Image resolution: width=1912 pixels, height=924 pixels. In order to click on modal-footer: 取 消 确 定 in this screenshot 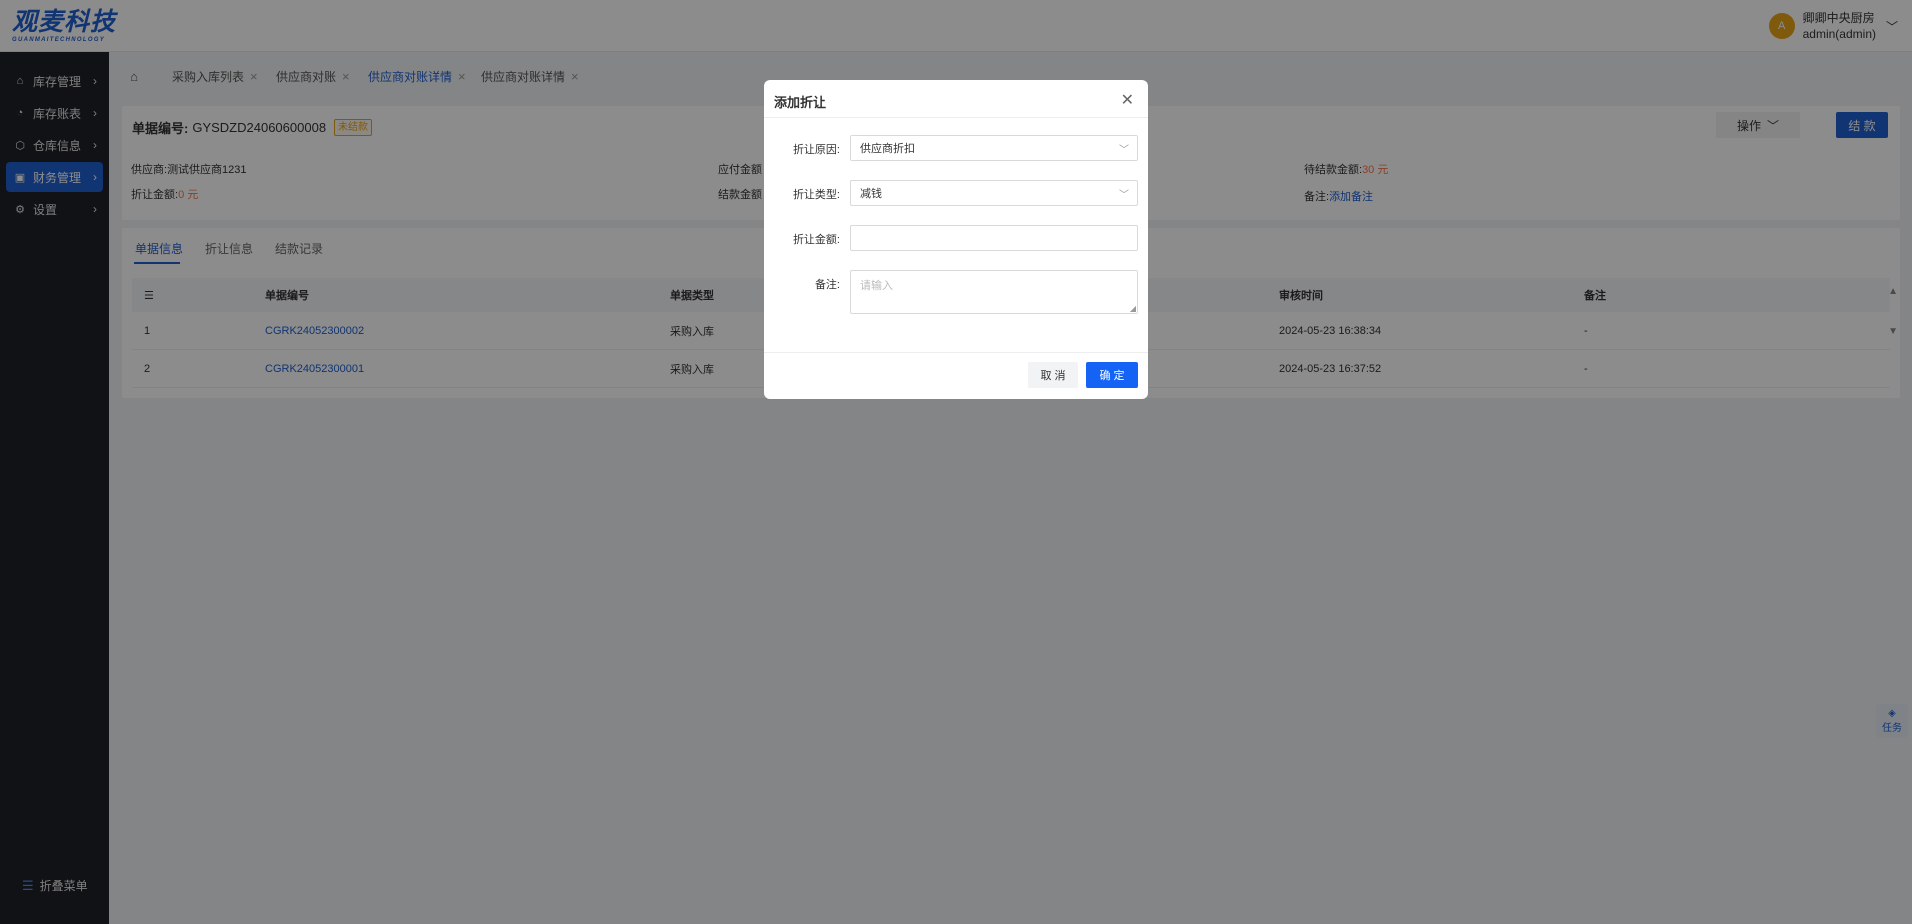, I will do `click(956, 375)`.